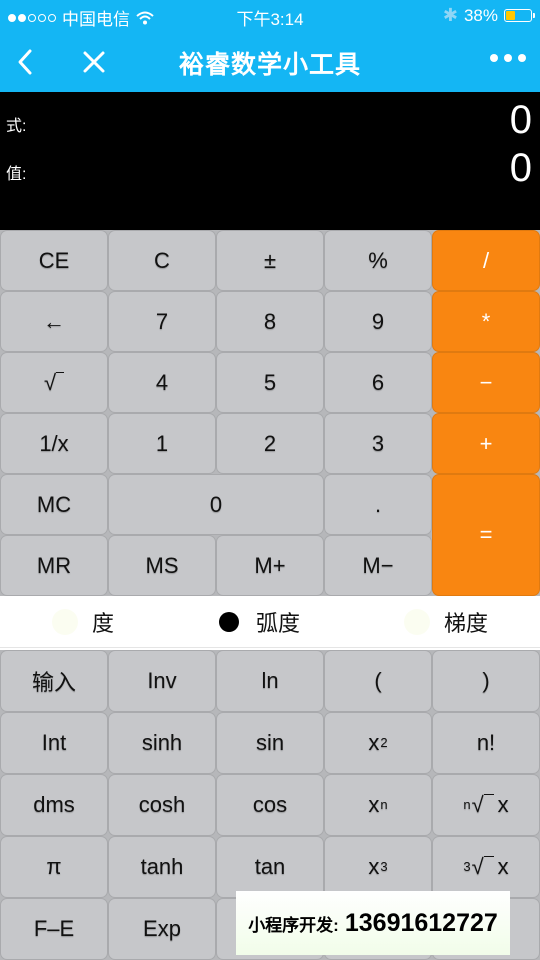  I want to click on key-5: 5, so click(270, 382).